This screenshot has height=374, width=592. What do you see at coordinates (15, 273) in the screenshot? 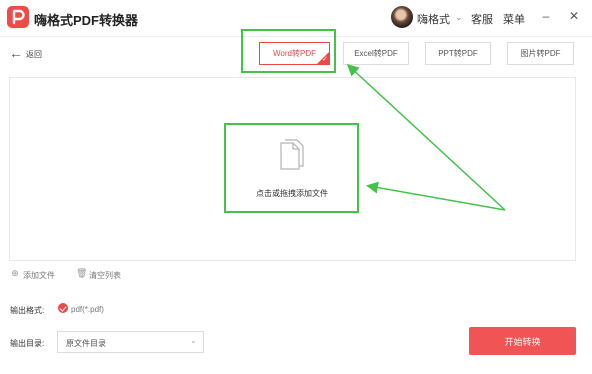
I see `add-circle-icon: ⊕` at bounding box center [15, 273].